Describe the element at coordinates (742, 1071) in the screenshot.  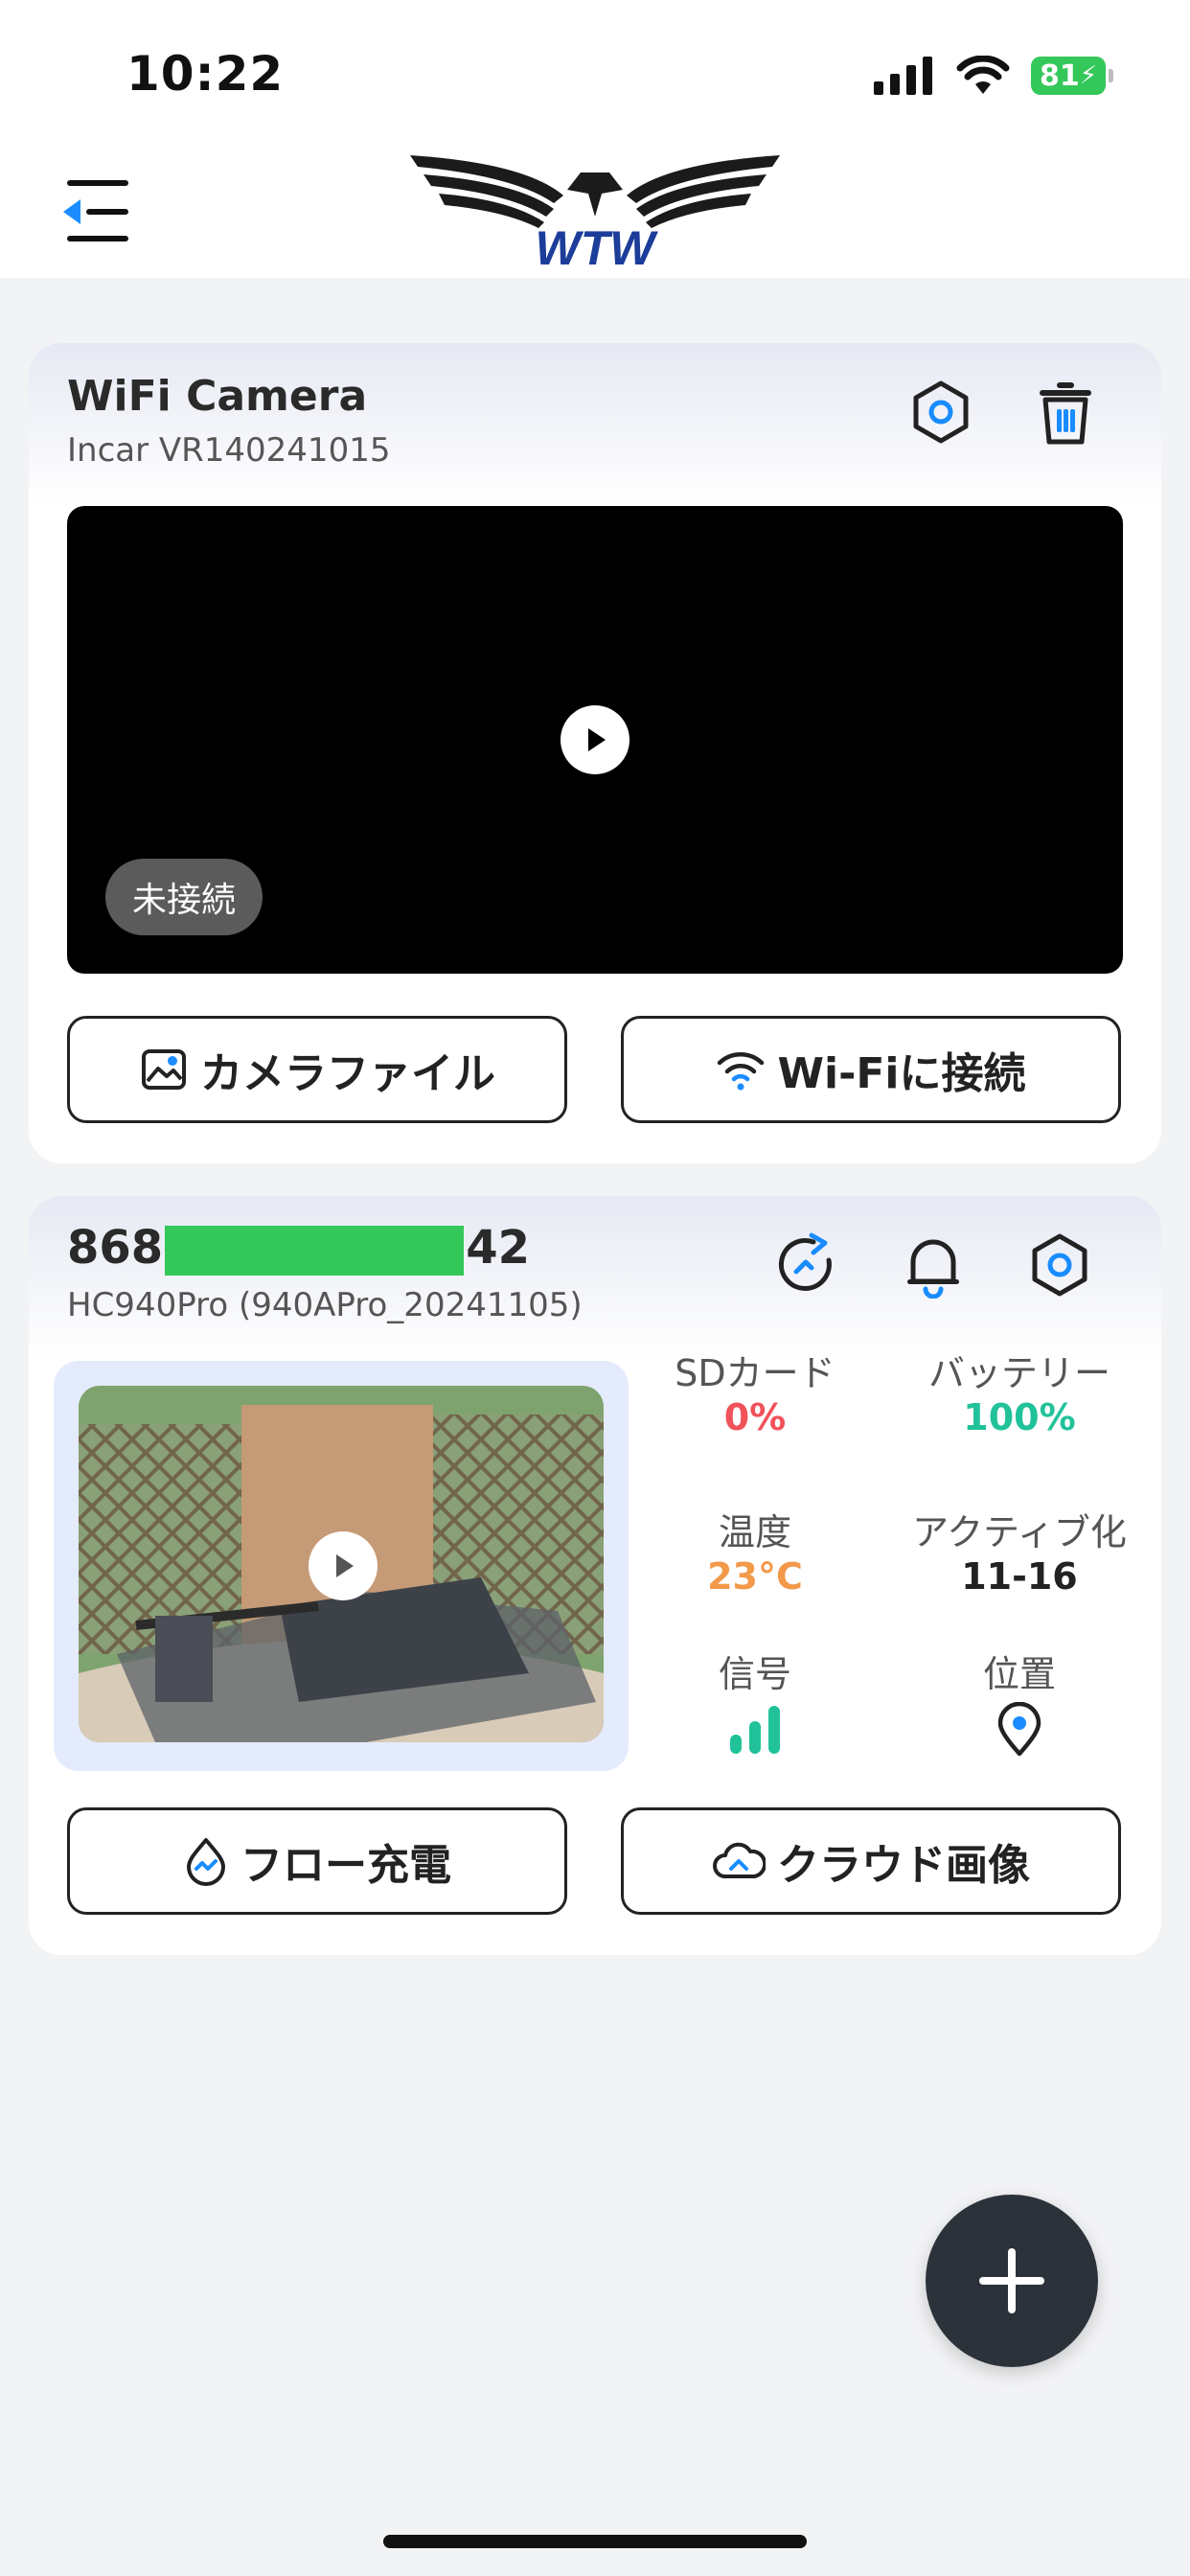
I see `wifi-icon` at that location.